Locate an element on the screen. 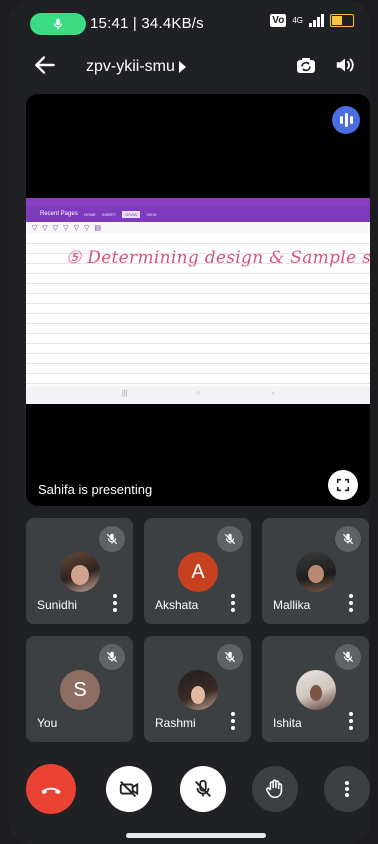 The image size is (378, 844). participant-tile: Mallika is located at coordinates (315, 571).